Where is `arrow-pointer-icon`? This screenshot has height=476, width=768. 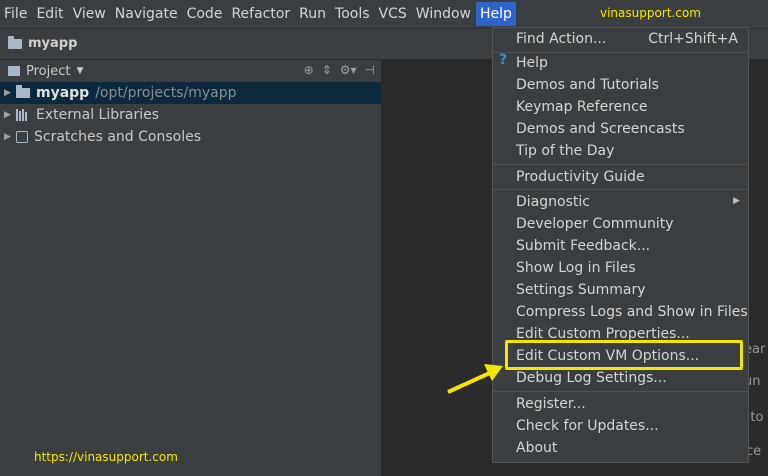 arrow-pointer-icon is located at coordinates (475, 379).